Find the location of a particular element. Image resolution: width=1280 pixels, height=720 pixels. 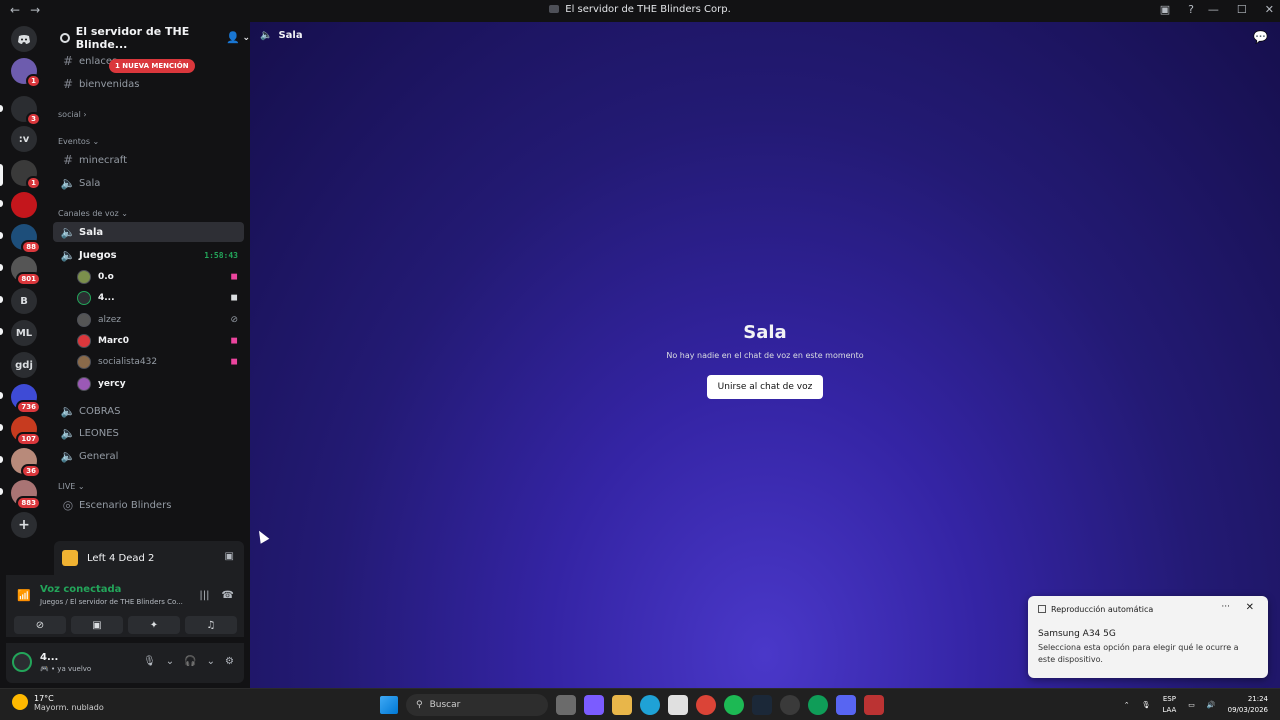

chat-icon: 💬 is located at coordinates (1260, 37).